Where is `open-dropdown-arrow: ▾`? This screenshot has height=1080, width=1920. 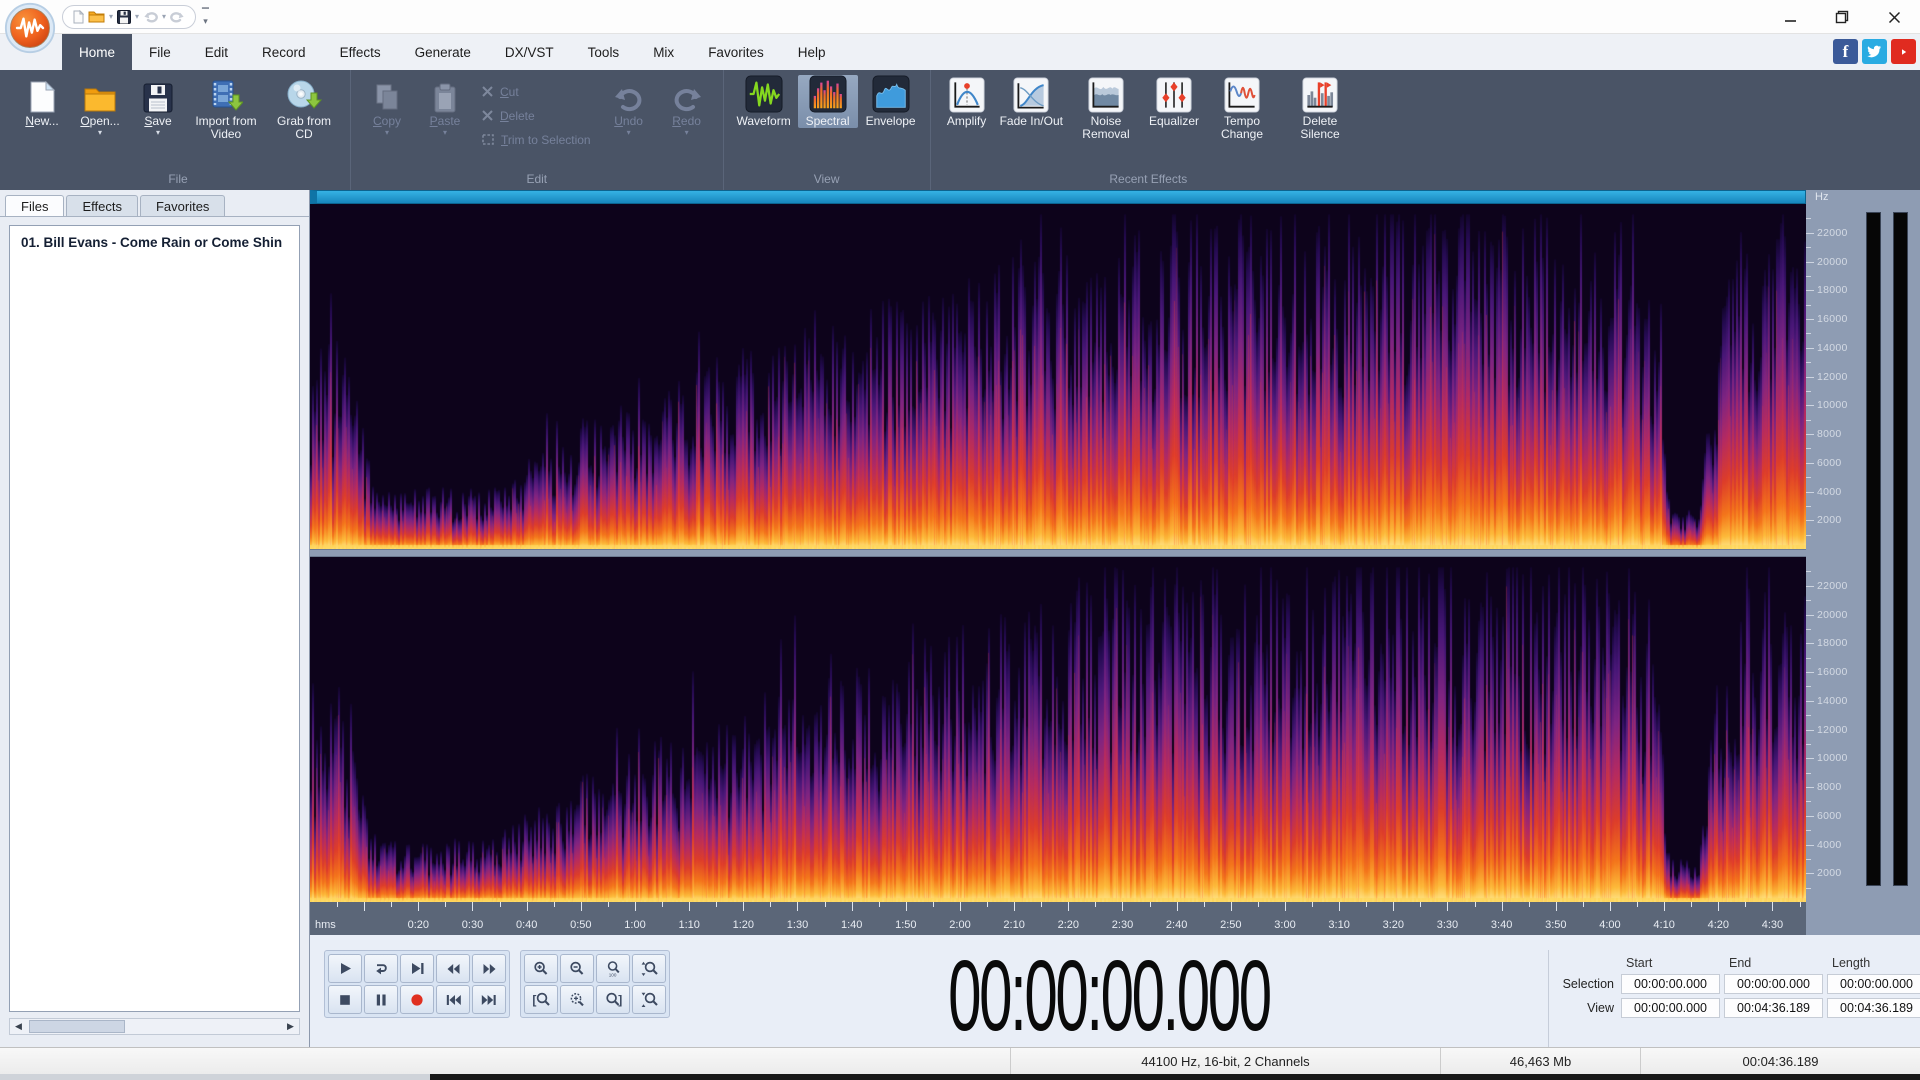
open-dropdown-arrow: ▾ is located at coordinates (111, 16).